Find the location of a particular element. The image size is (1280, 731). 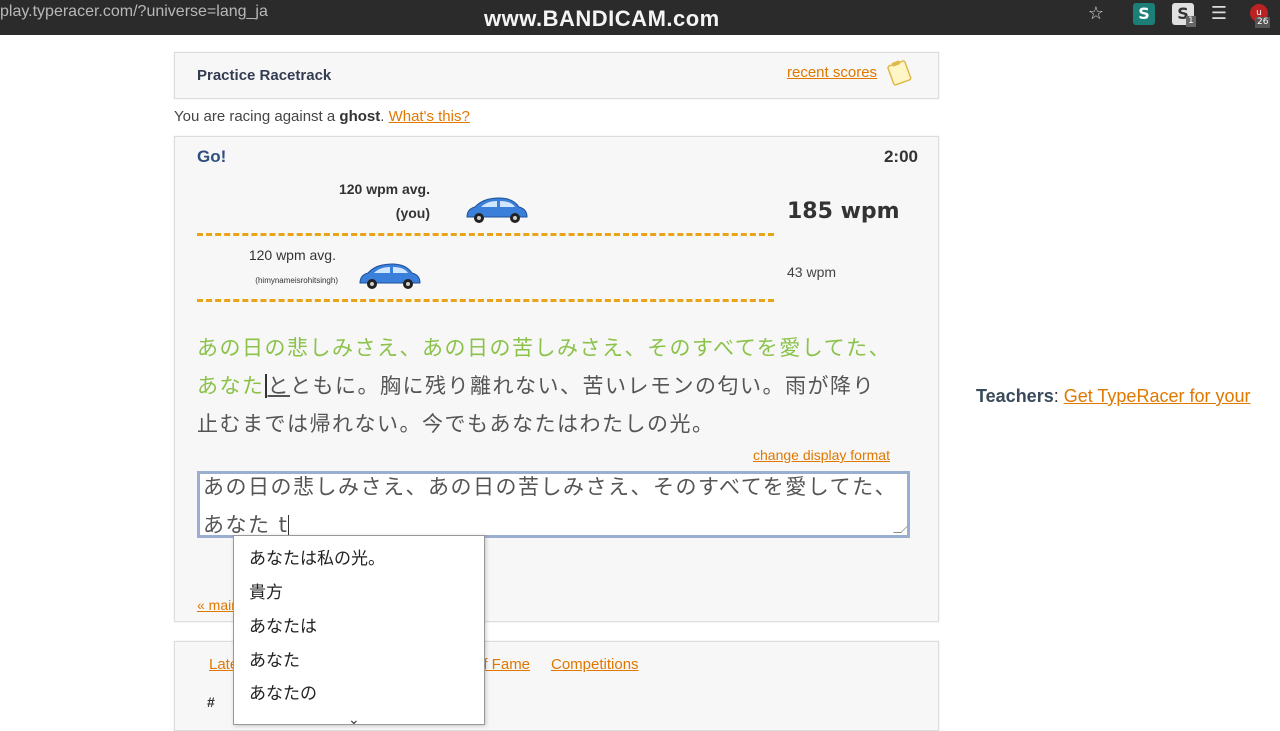

practice-header: Practice Racetrack recent scores is located at coordinates (556, 75).